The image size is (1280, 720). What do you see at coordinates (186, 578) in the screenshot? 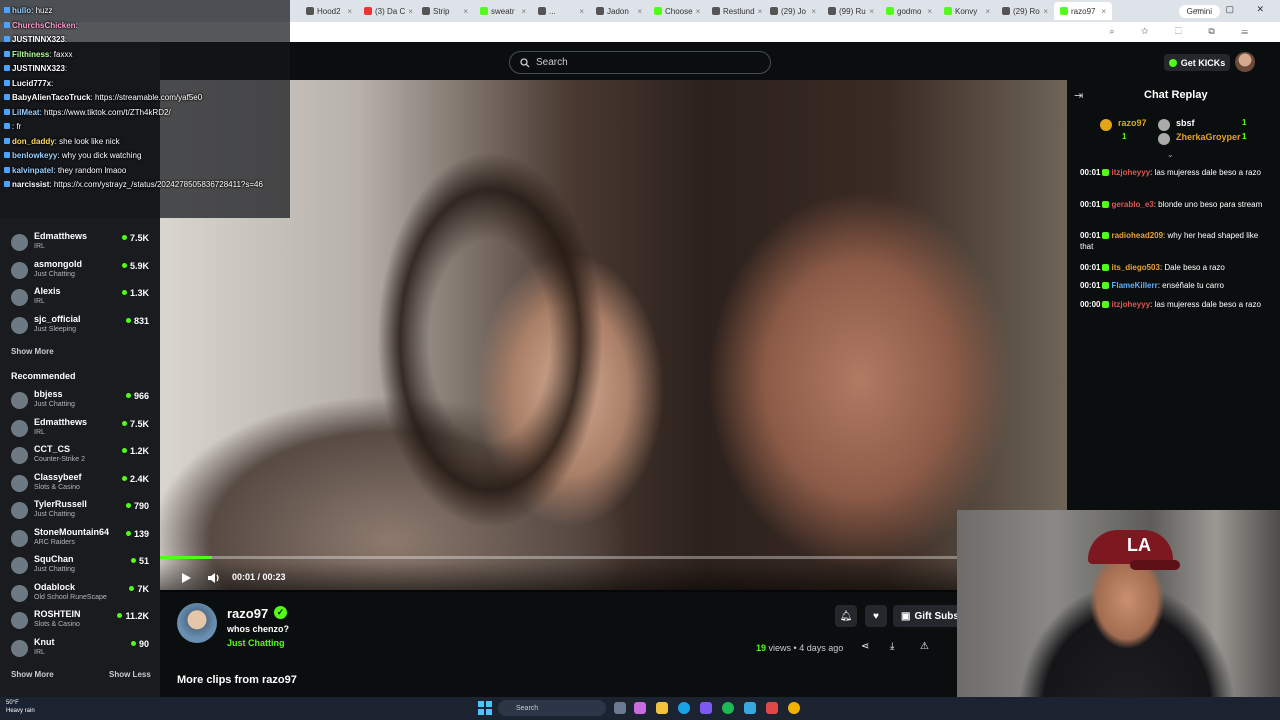
I see `play-icon` at bounding box center [186, 578].